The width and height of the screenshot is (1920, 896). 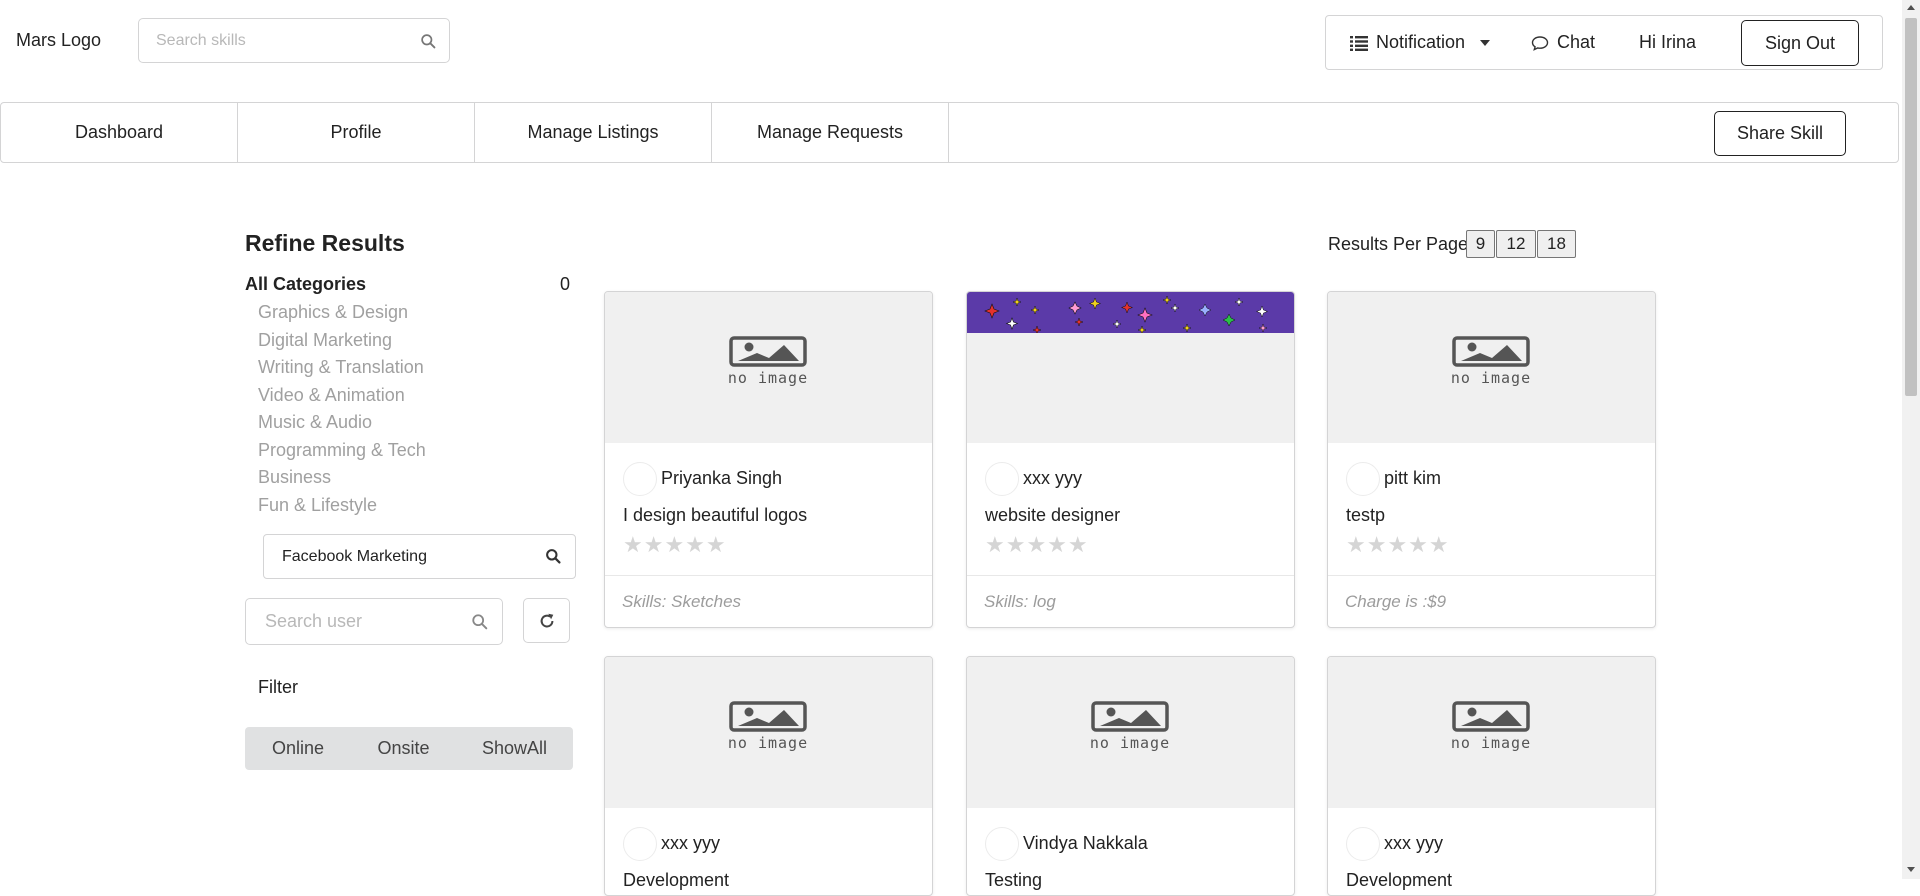 What do you see at coordinates (593, 132) in the screenshot?
I see `tab-manage-listings: Manage Listings` at bounding box center [593, 132].